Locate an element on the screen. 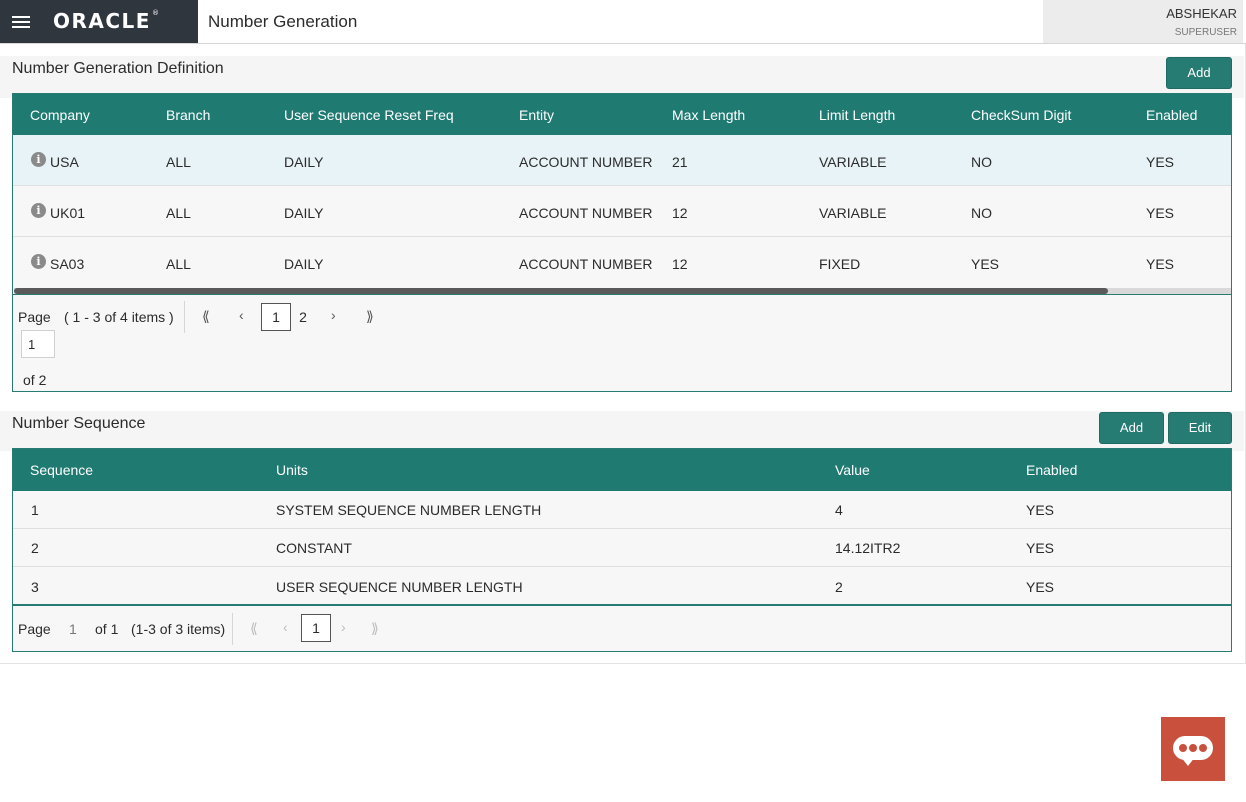 The image size is (1246, 802). brand-area: ORACLE® is located at coordinates (99, 21).